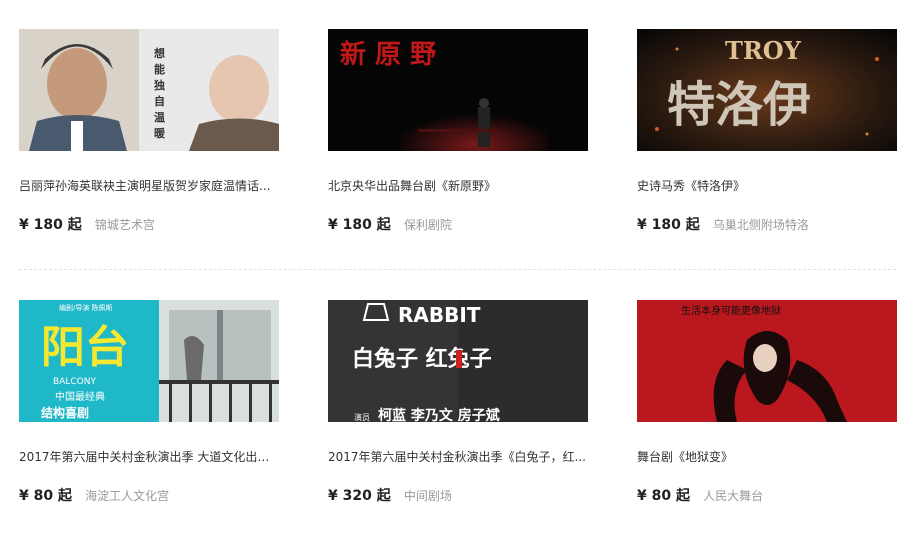 The height and width of the screenshot is (543, 914). I want to click on show-title: 舞台剧《地狱变》, so click(767, 457).